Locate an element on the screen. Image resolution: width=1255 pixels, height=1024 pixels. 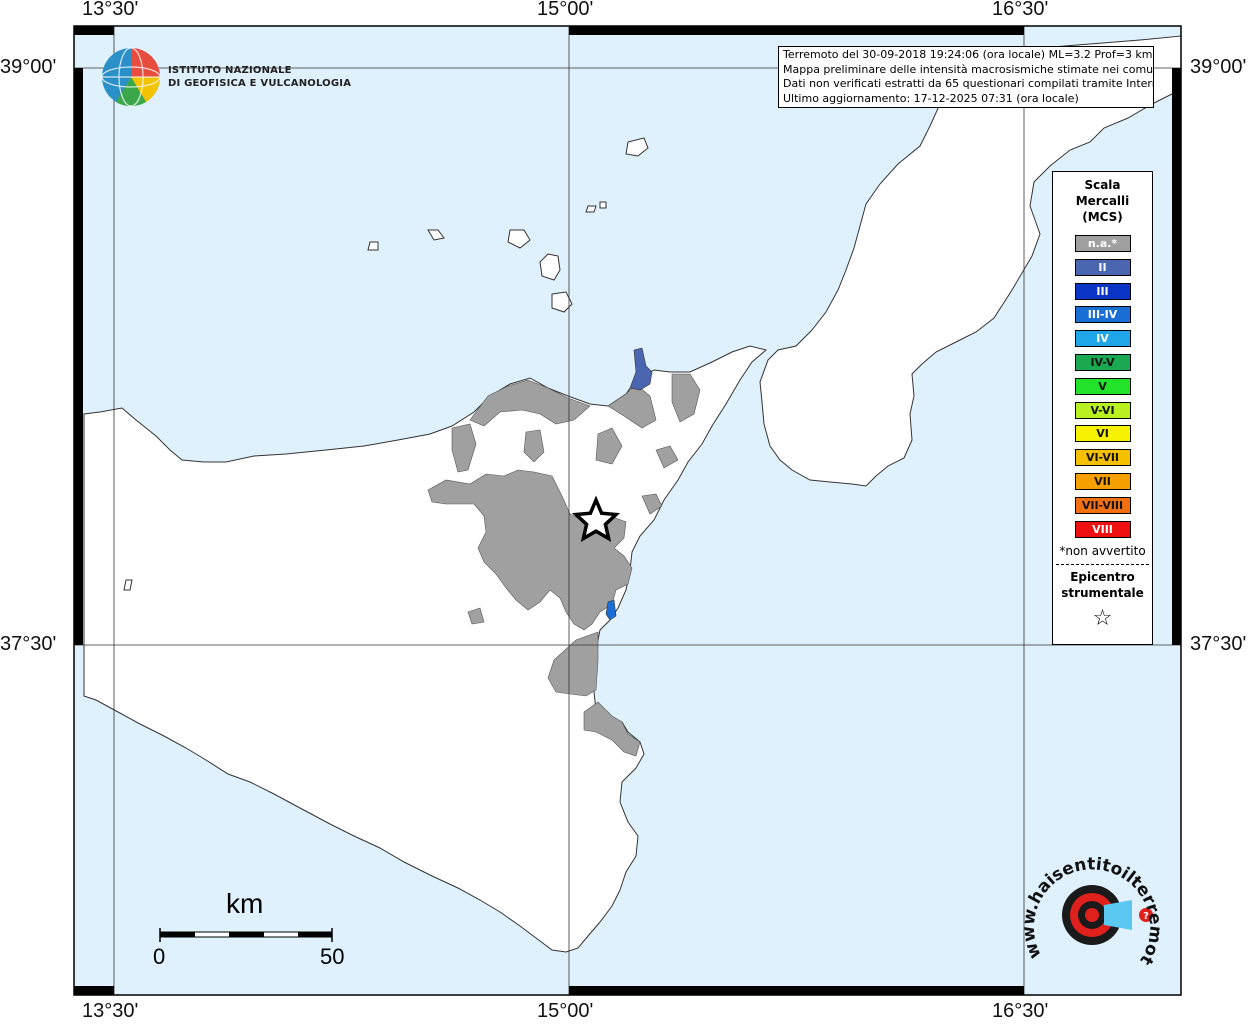
lat-label-right-bottom: 37°30' is located at coordinates (1218, 644).